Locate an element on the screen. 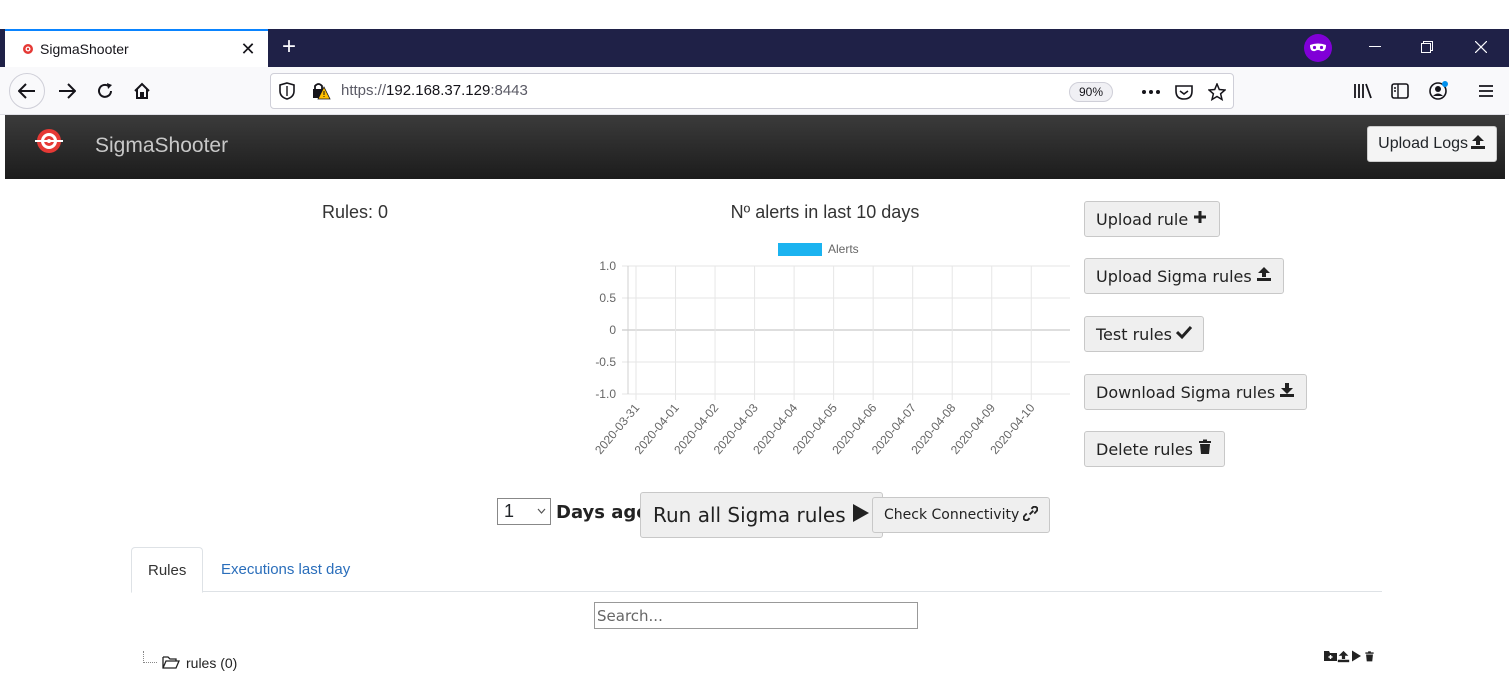  download-icon is located at coordinates (1287, 392).